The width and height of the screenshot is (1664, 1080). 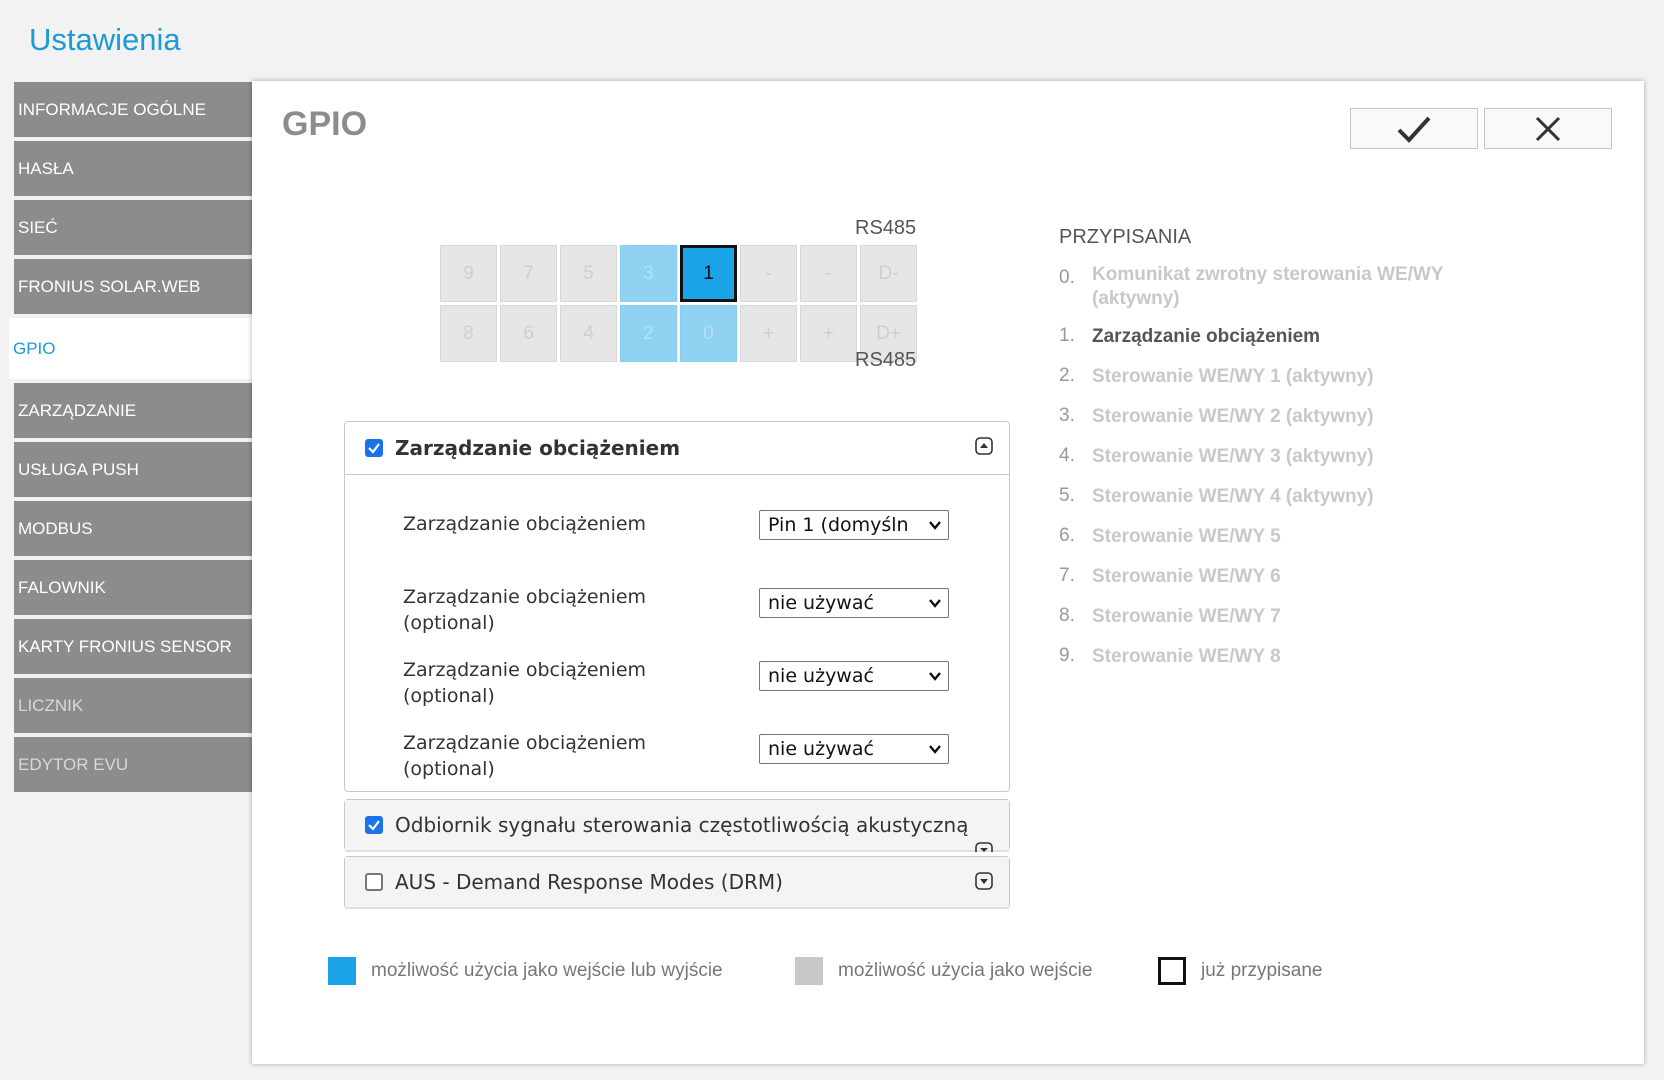 What do you see at coordinates (342, 971) in the screenshot?
I see `legend-io-swatch` at bounding box center [342, 971].